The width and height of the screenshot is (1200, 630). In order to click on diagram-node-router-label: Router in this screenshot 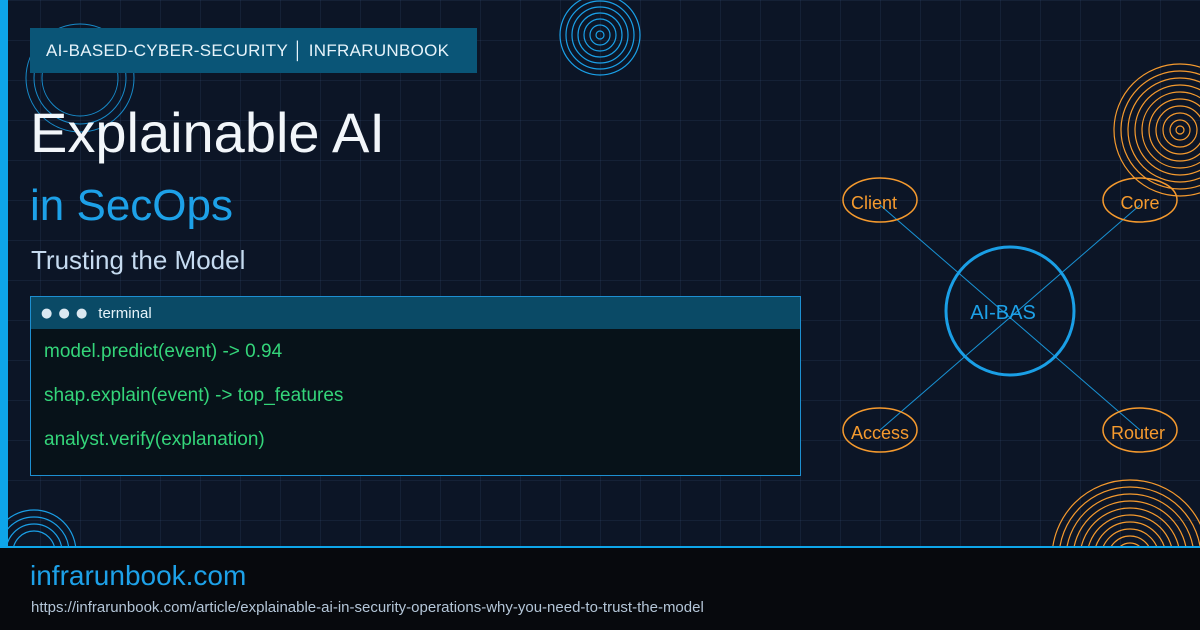, I will do `click(1138, 433)`.